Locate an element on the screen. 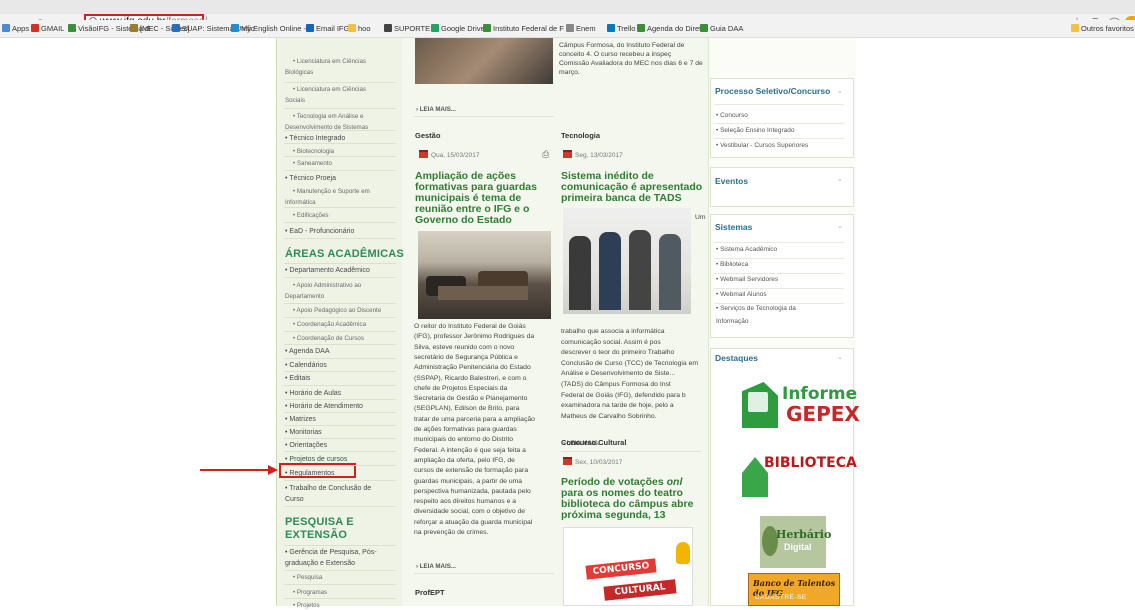 This screenshot has height=610, width=1135. bookmark-item: My English Online - C is located at coordinates (272, 28).